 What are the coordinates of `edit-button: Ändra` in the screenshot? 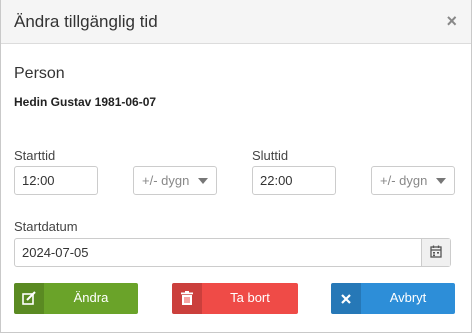 It's located at (76, 298).